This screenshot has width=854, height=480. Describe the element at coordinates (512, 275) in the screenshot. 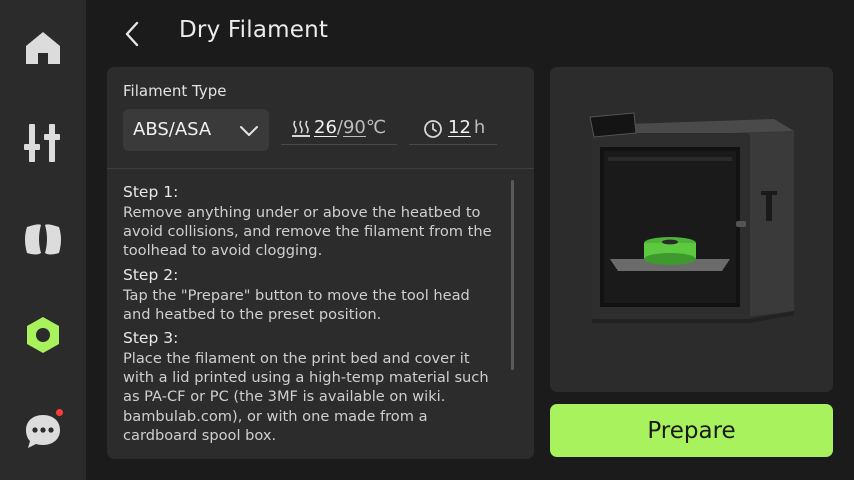

I see `scrollbar` at that location.